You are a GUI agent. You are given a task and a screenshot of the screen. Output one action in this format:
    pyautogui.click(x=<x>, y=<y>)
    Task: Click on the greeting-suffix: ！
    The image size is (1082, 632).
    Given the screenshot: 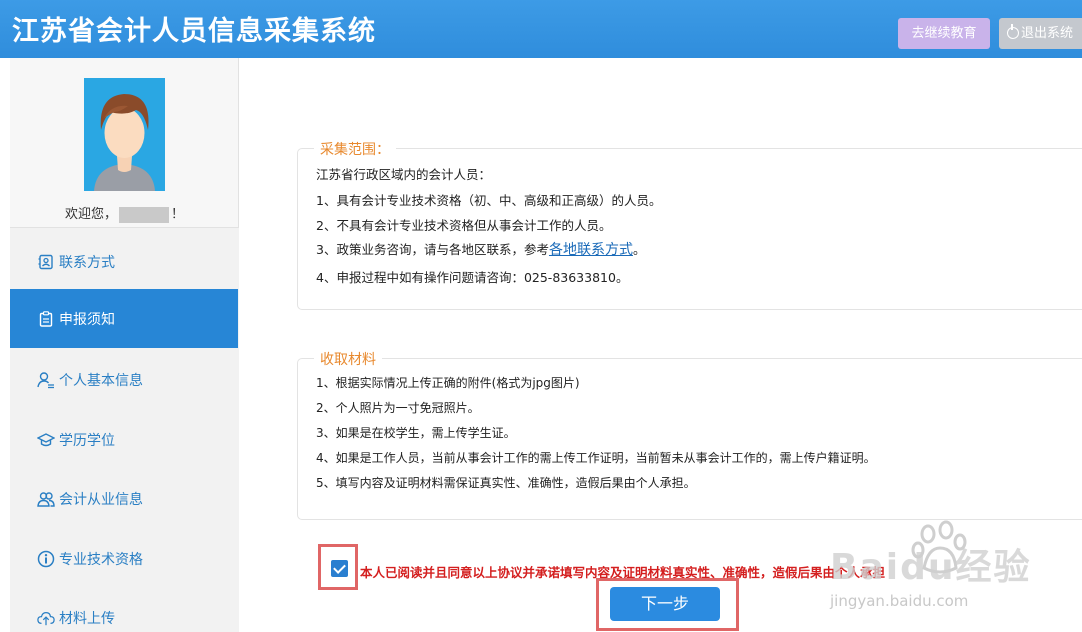 What is the action you would take?
    pyautogui.click(x=178, y=214)
    